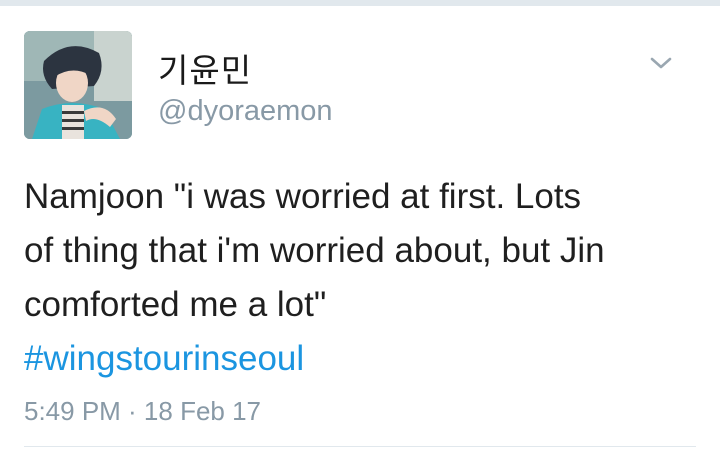 The image size is (720, 449). What do you see at coordinates (314, 250) in the screenshot?
I see `tweet-text-line: of thing that i'm worried about, but Jin` at bounding box center [314, 250].